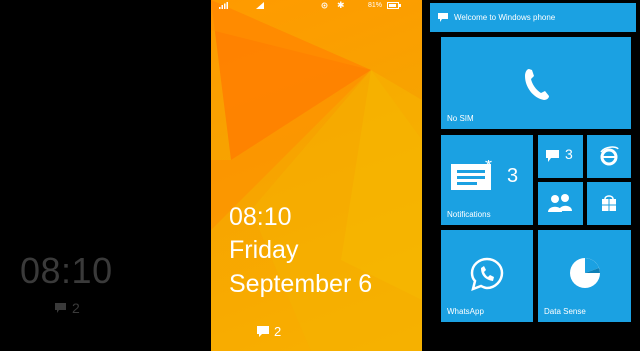 The width and height of the screenshot is (640, 351). I want to click on messaging-icon, so click(552, 156).